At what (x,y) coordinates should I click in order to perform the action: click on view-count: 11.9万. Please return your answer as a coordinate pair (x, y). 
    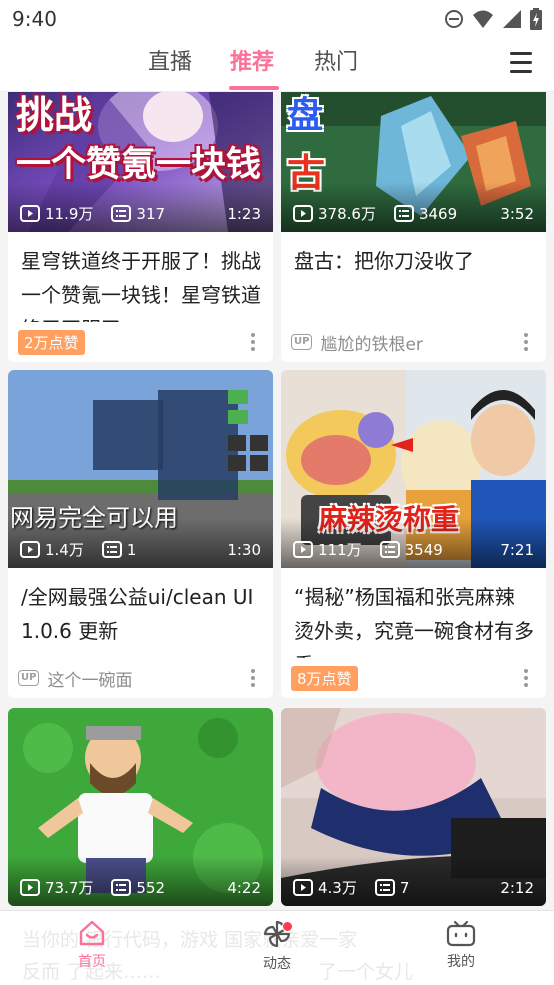
    Looking at the image, I should click on (69, 214).